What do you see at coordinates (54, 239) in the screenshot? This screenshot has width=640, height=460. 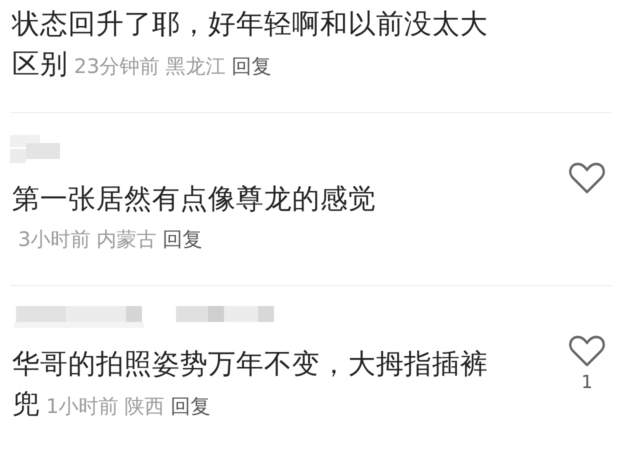 I see `comment-time: 3小时前` at bounding box center [54, 239].